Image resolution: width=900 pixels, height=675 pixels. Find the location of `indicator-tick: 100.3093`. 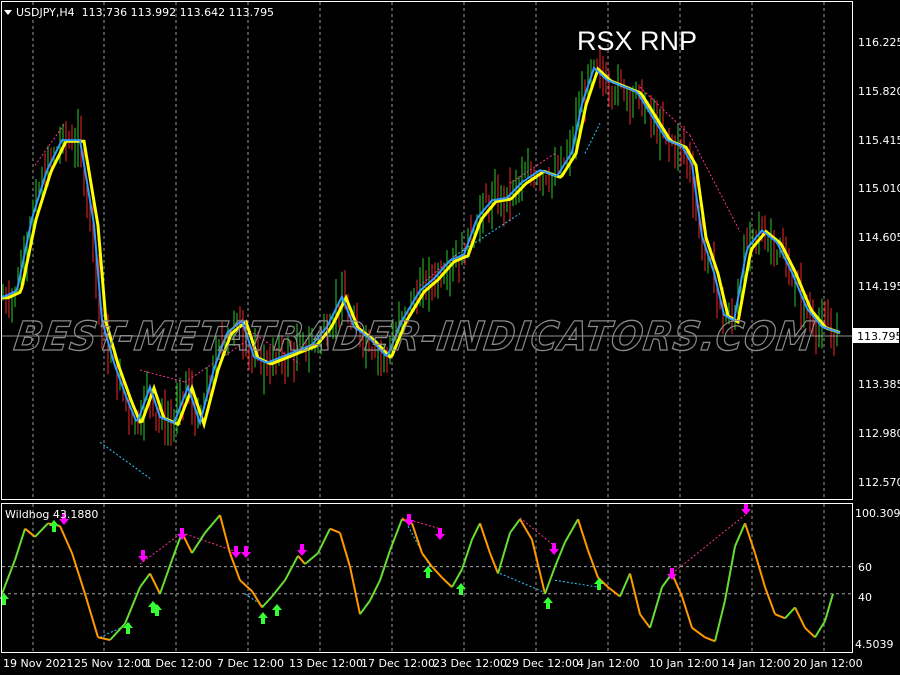

indicator-tick: 100.3093 is located at coordinates (877, 513).